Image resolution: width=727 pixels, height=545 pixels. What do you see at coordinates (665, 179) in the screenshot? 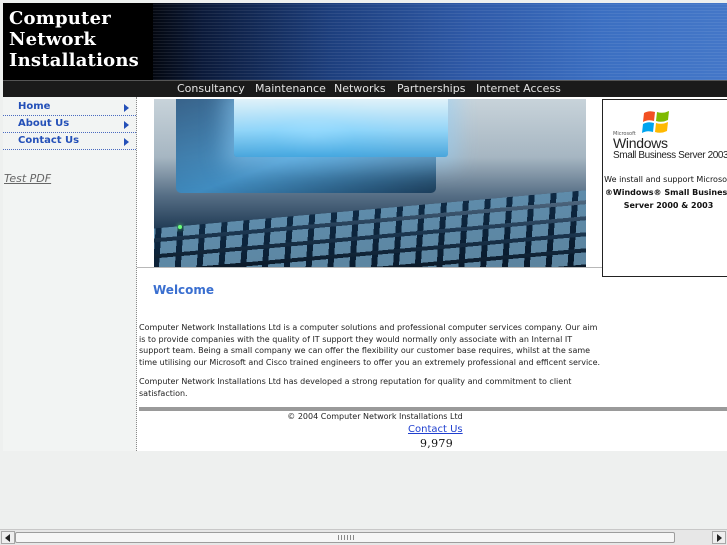
I see `ad-line-1: We install and support Microsoft` at bounding box center [665, 179].